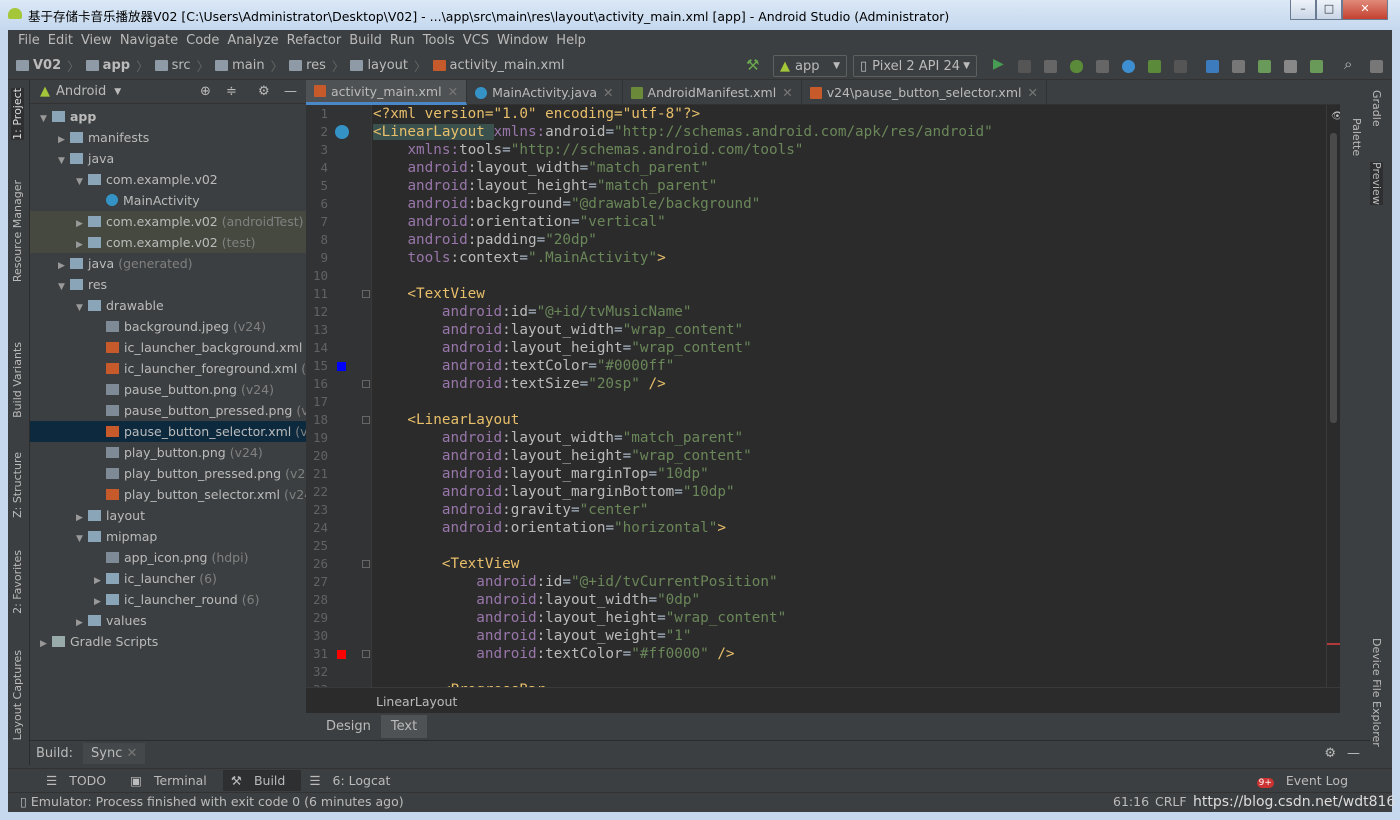  What do you see at coordinates (17, 380) in the screenshot?
I see `tab-build-variants: Build Variants` at bounding box center [17, 380].